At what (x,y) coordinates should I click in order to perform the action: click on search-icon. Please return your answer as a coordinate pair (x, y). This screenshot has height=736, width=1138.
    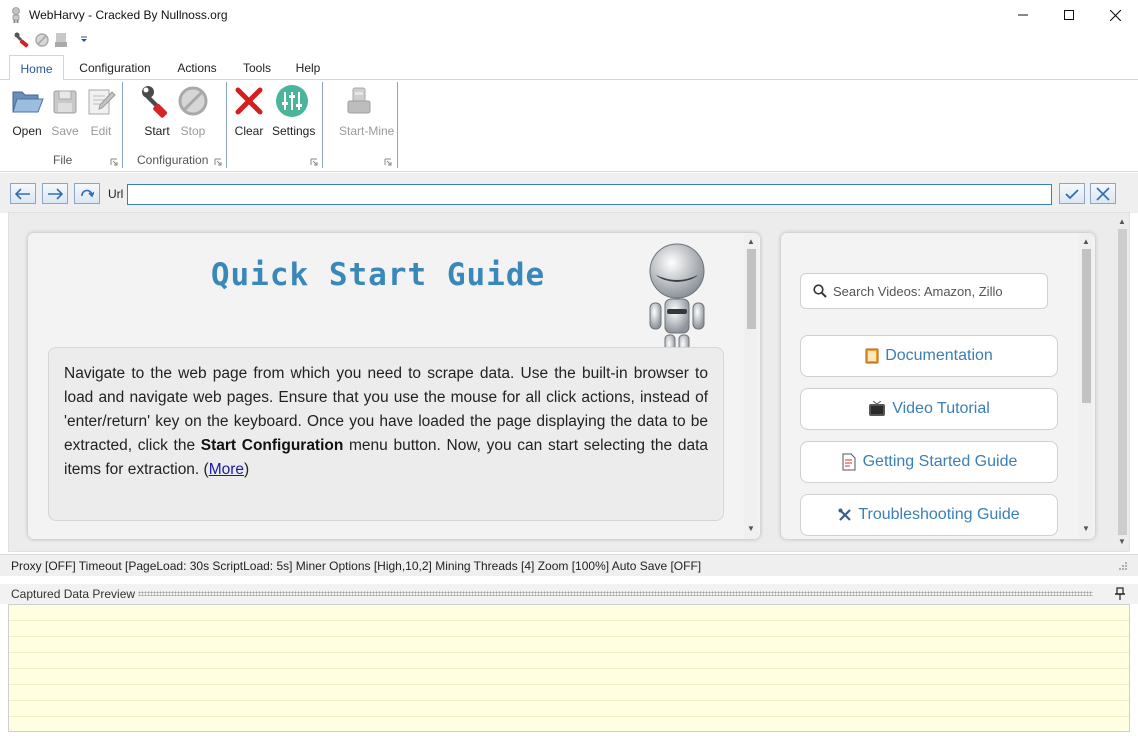
    Looking at the image, I should click on (820, 291).